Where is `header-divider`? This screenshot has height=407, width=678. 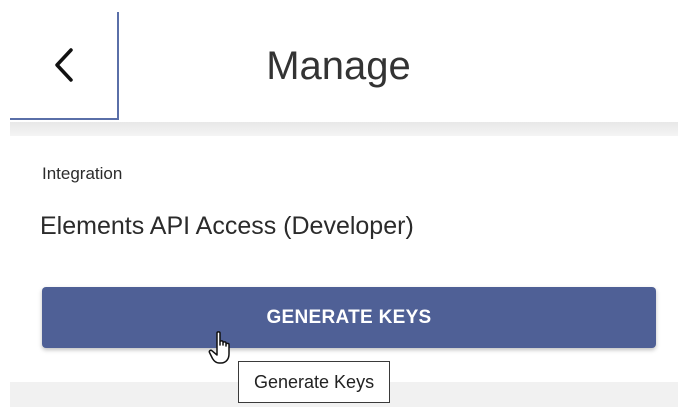
header-divider is located at coordinates (344, 129).